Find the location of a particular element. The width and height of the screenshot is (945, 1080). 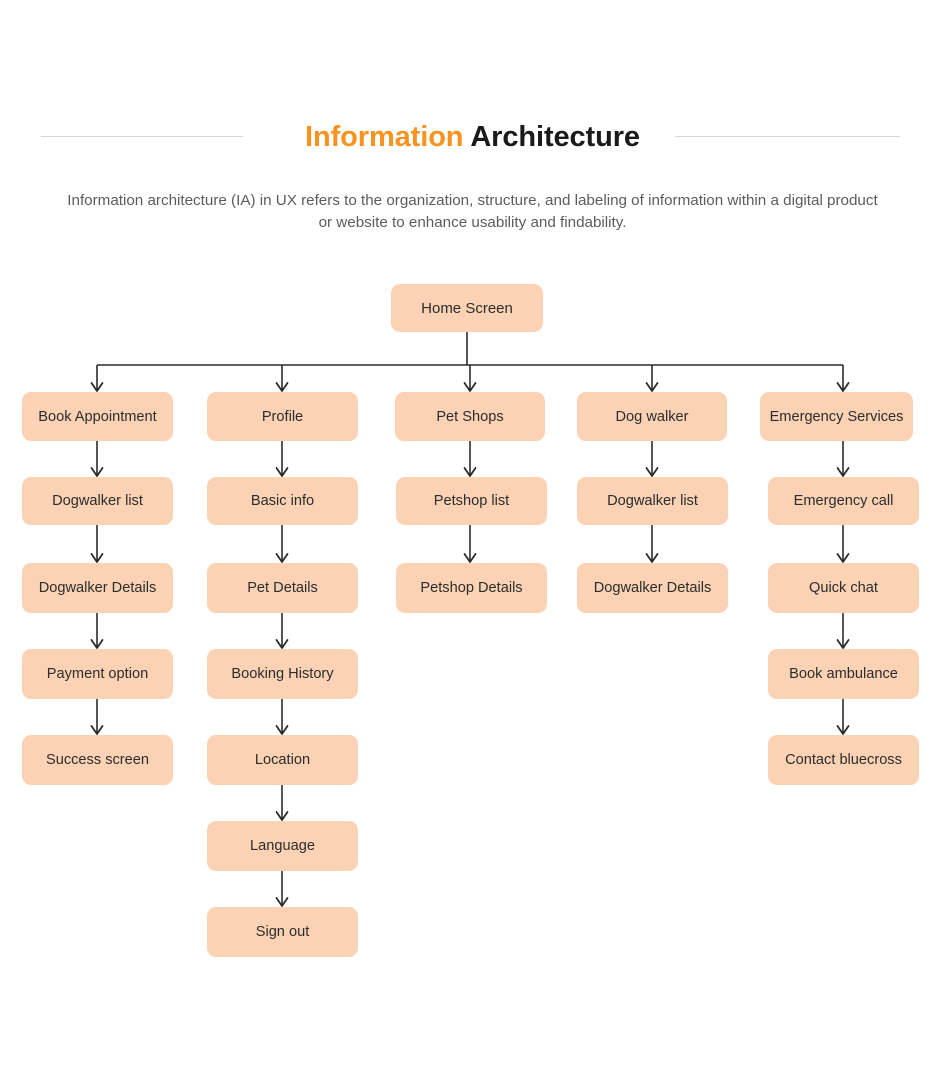

node-label: Success screen is located at coordinates (97, 760).